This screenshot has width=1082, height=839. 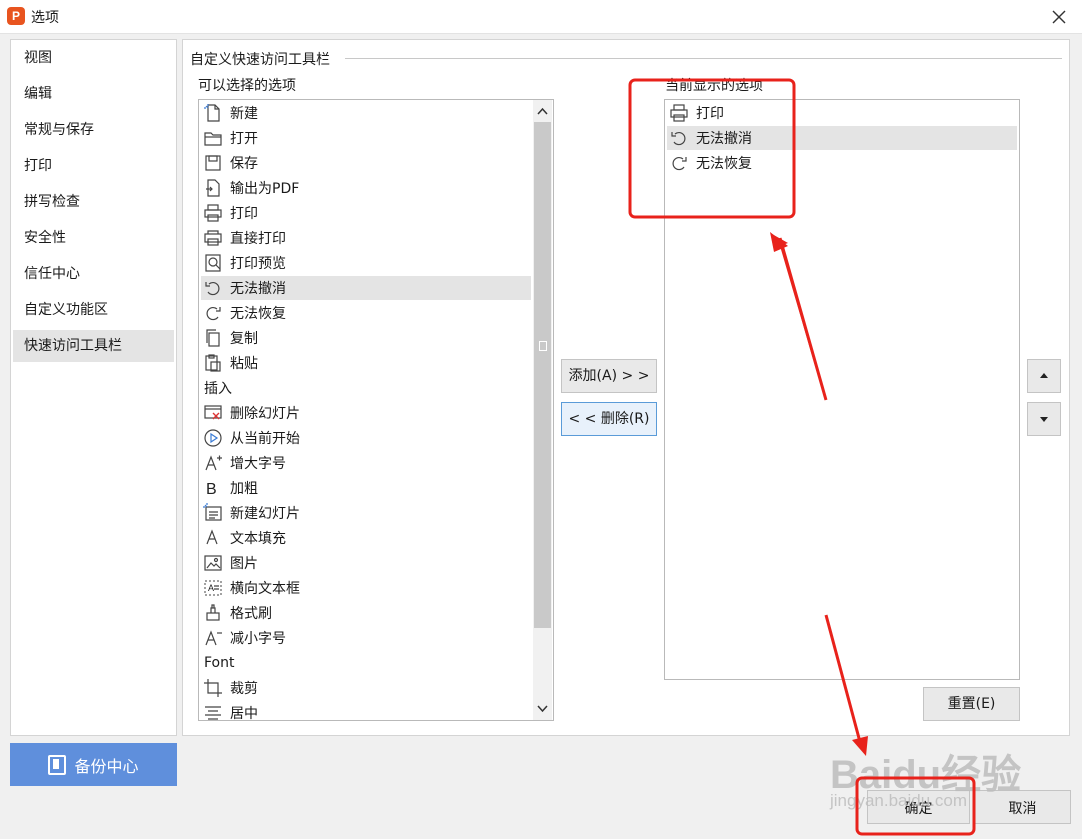 I want to click on move-down-button, so click(x=1044, y=419).